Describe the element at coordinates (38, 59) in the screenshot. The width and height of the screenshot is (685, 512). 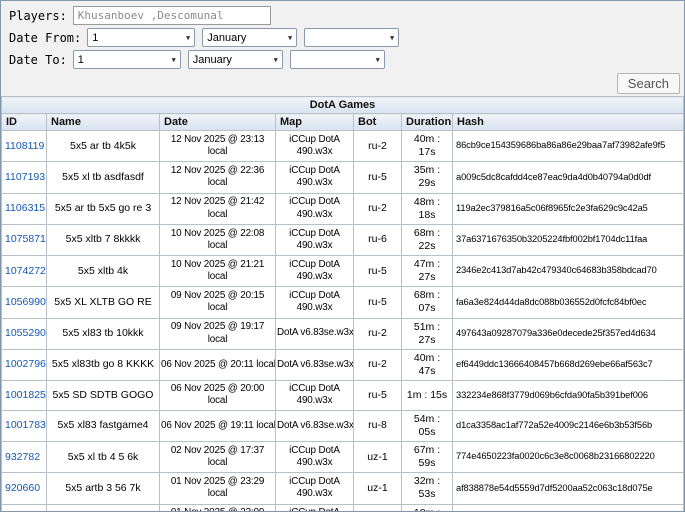
I see `date-to-label: Date To:` at that location.